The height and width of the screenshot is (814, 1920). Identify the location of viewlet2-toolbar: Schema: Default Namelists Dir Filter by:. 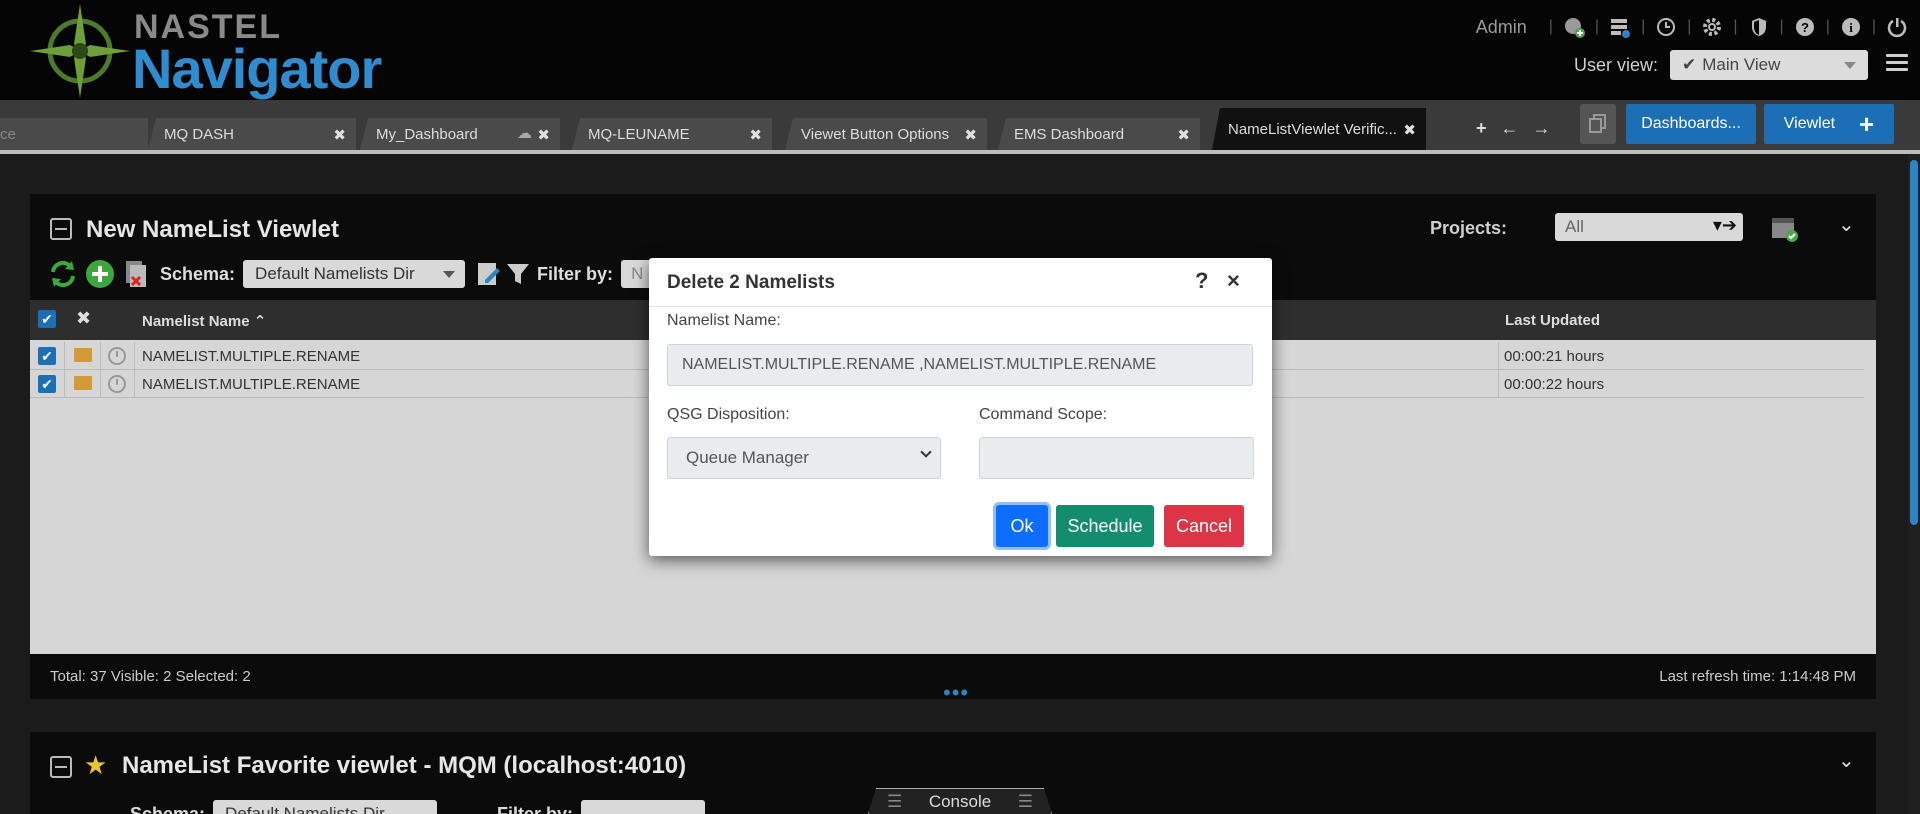
(387, 807).